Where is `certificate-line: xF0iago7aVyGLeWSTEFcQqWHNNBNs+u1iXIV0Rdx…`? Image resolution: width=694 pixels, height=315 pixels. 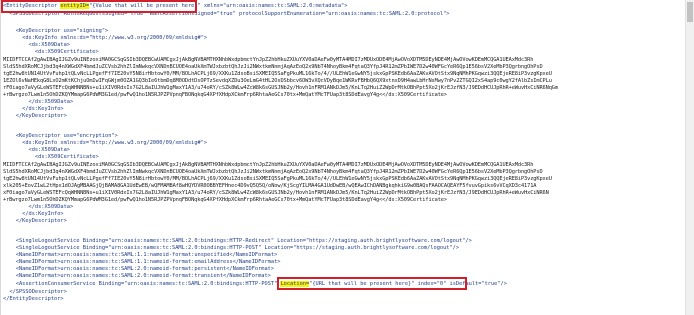 certificate-line: xF0iago7aVyGLeWSTEFcQqWHNNBNs+u1iXIV0Rdx… is located at coordinates (276, 193).